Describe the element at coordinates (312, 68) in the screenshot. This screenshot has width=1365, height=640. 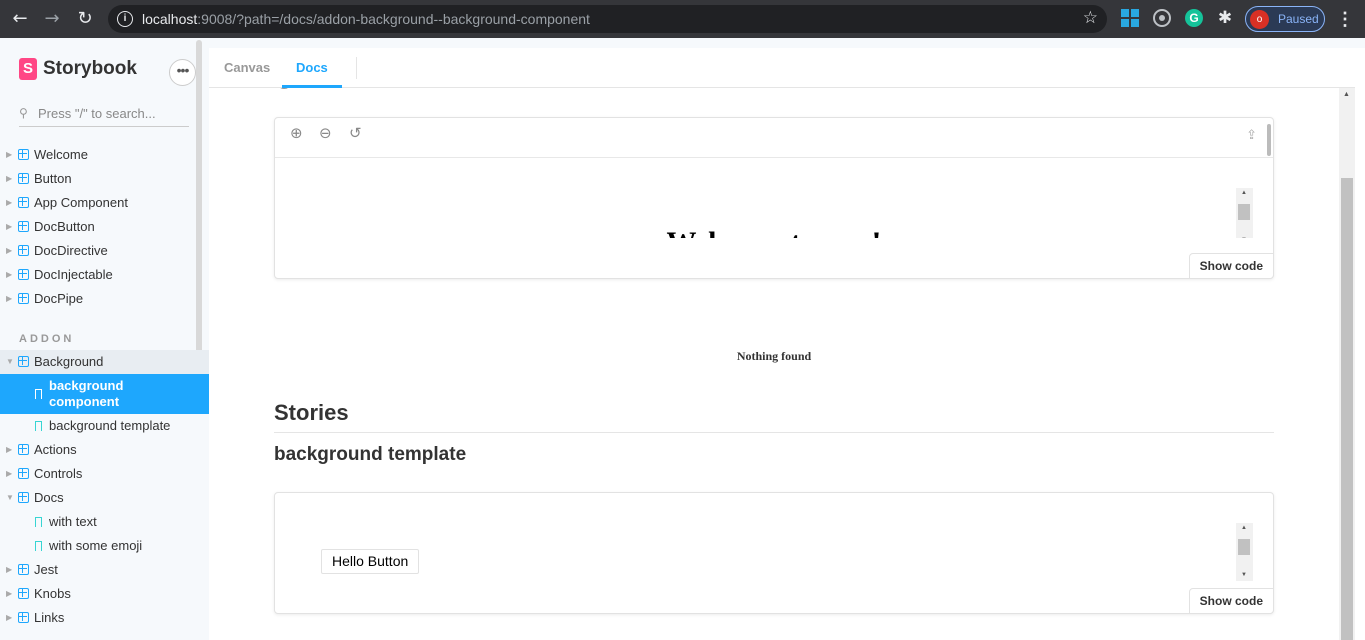
I see `tab-docs: Docs` at that location.